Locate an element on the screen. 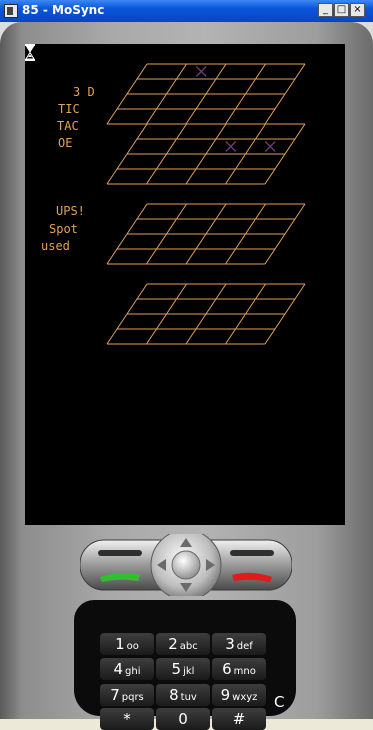 This screenshot has height=730, width=373. key-digit: 5 is located at coordinates (176, 669).